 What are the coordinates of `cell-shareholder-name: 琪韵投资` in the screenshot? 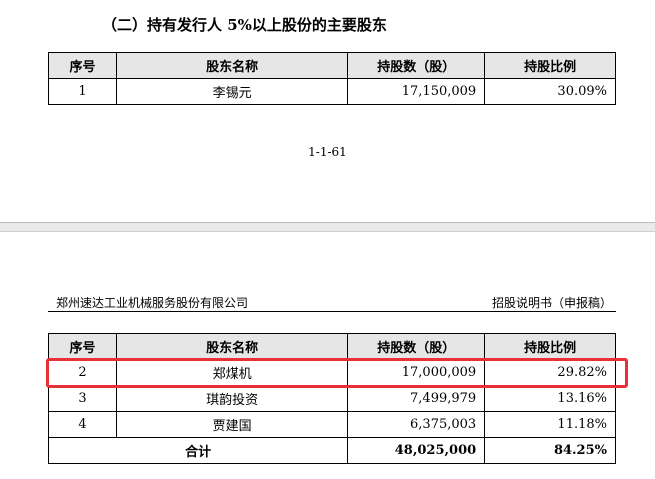 It's located at (232, 398).